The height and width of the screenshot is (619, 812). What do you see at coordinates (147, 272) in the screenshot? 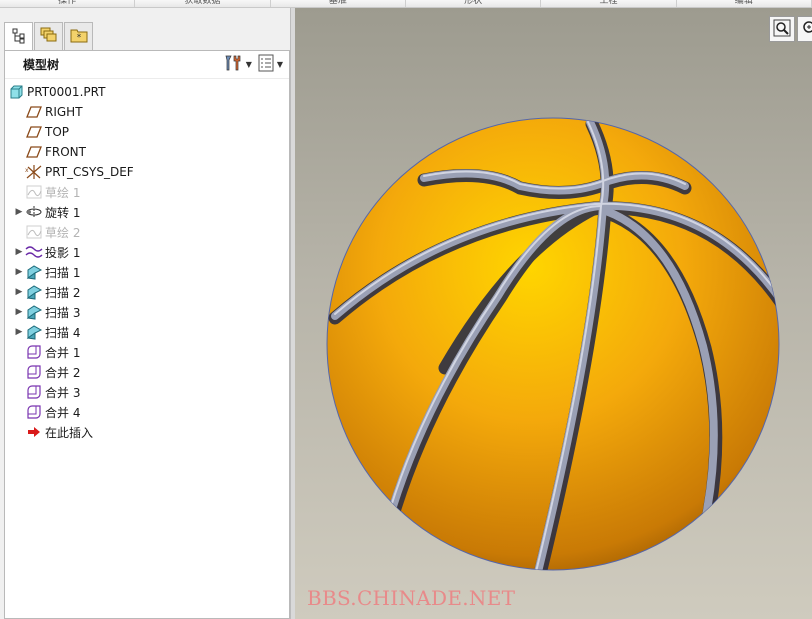
I see `tree-item: ▶ 扫描 1` at bounding box center [147, 272].